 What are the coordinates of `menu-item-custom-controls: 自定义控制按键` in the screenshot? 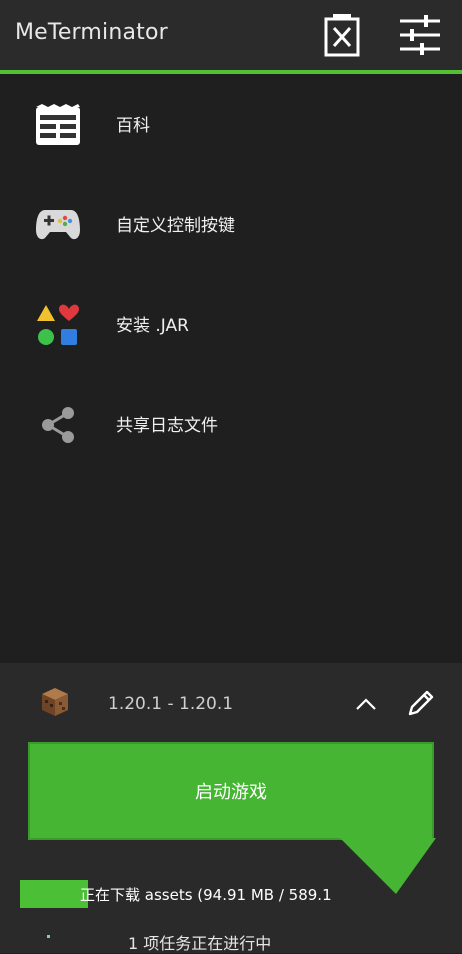 It's located at (231, 224).